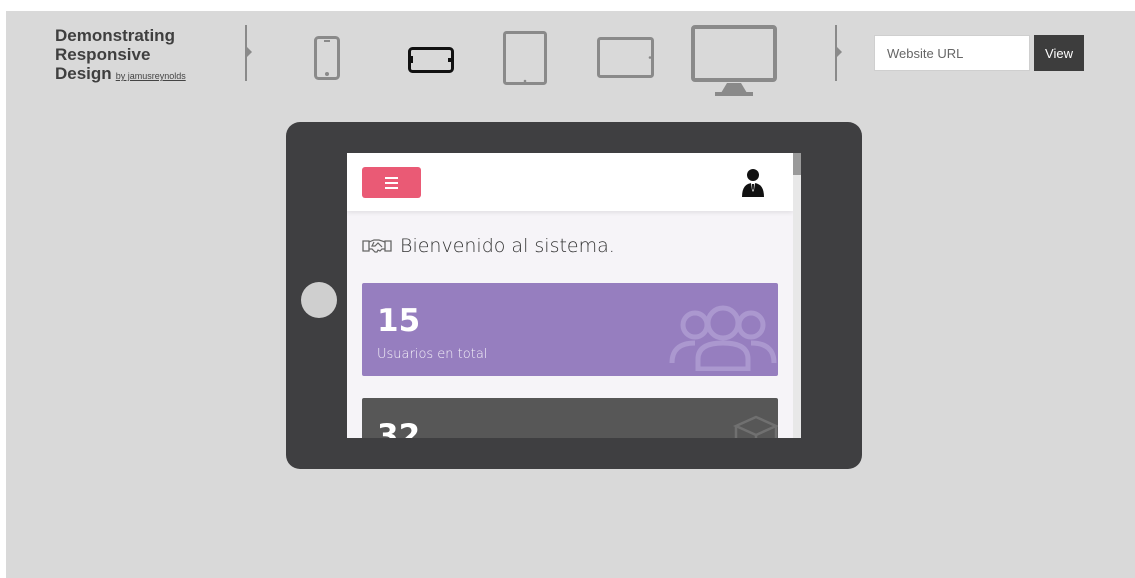  Describe the element at coordinates (723, 338) in the screenshot. I see `users-group-icon` at that location.